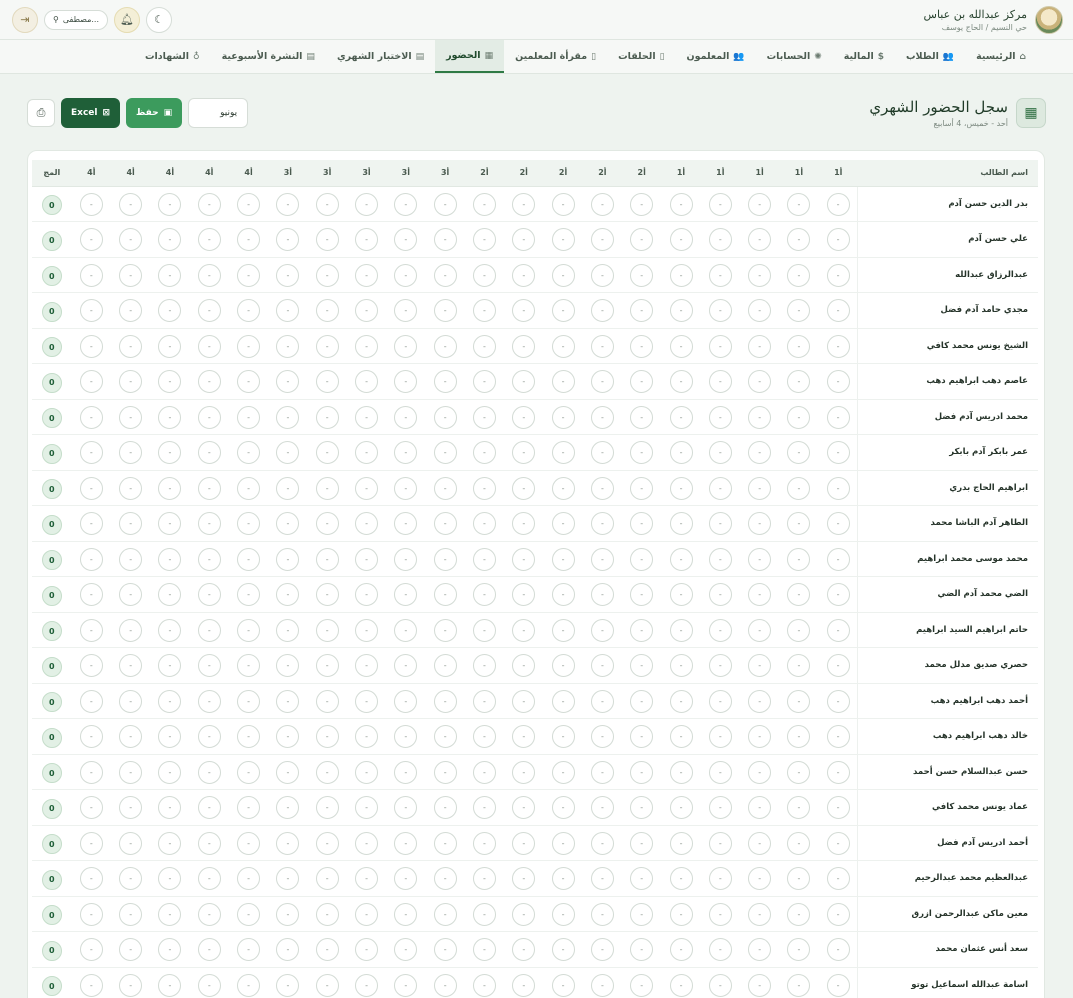  Describe the element at coordinates (716, 56) in the screenshot. I see `nav-item-4: 👥 المعلمون` at that location.